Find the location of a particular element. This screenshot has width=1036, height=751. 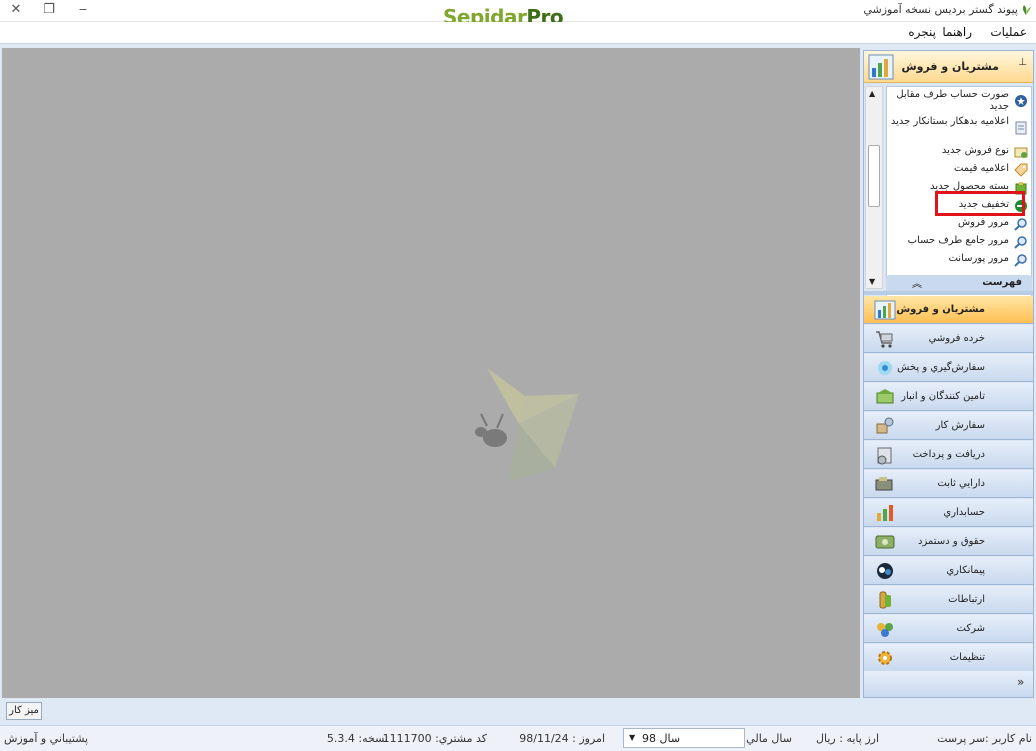

window-tabs-band: ميز كار is located at coordinates (518, 712).